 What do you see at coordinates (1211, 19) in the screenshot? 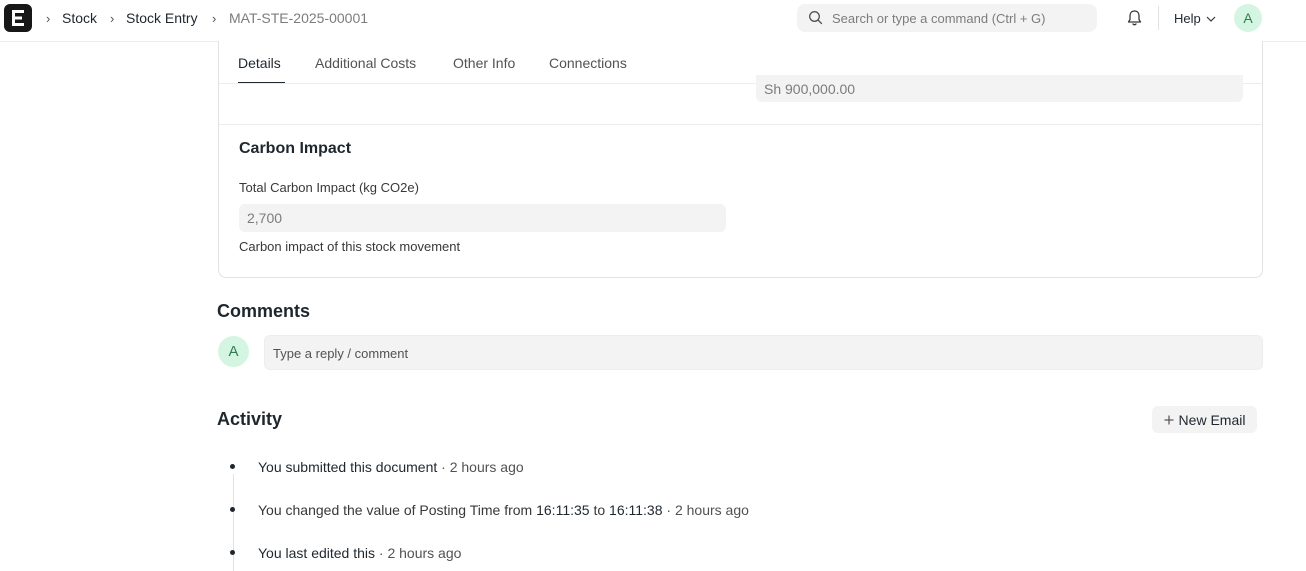
I see `chevron-down-icon` at bounding box center [1211, 19].